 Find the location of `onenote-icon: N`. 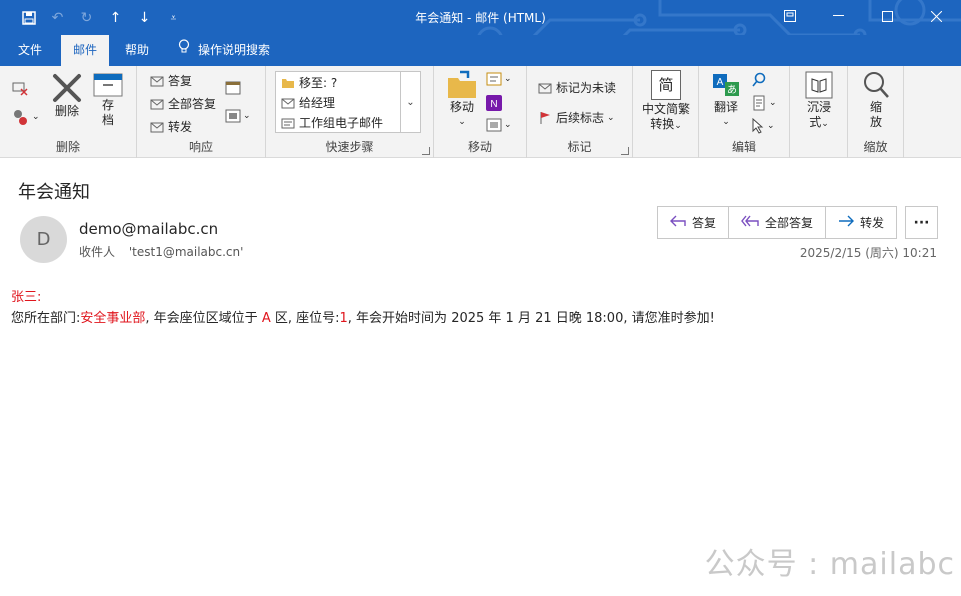

onenote-icon: N is located at coordinates (494, 103).